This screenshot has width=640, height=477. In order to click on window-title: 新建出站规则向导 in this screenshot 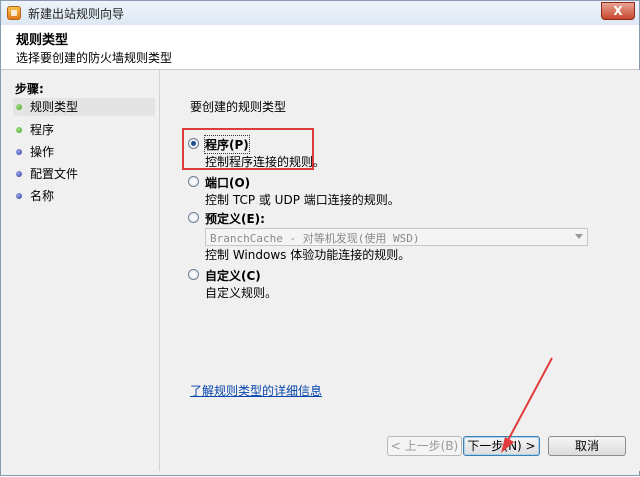, I will do `click(76, 14)`.